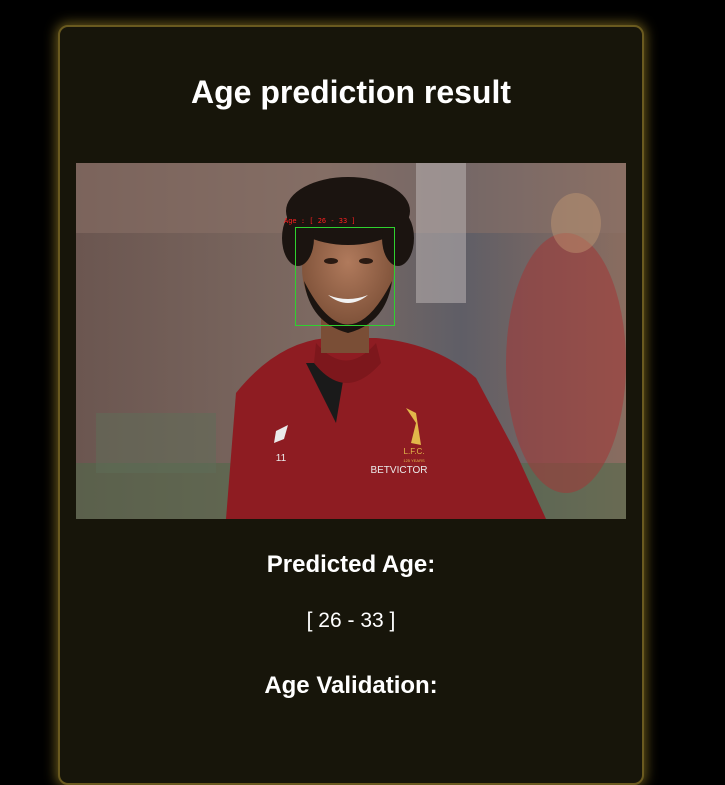  Describe the element at coordinates (351, 564) in the screenshot. I see `predicted-age-heading: Predicted Age:` at that location.